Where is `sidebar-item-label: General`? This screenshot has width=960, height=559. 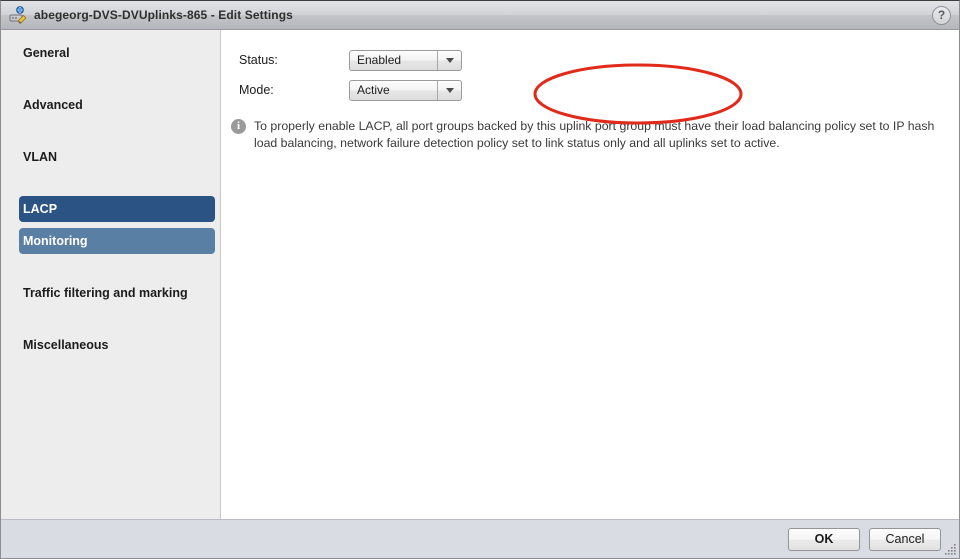 sidebar-item-label: General is located at coordinates (46, 53).